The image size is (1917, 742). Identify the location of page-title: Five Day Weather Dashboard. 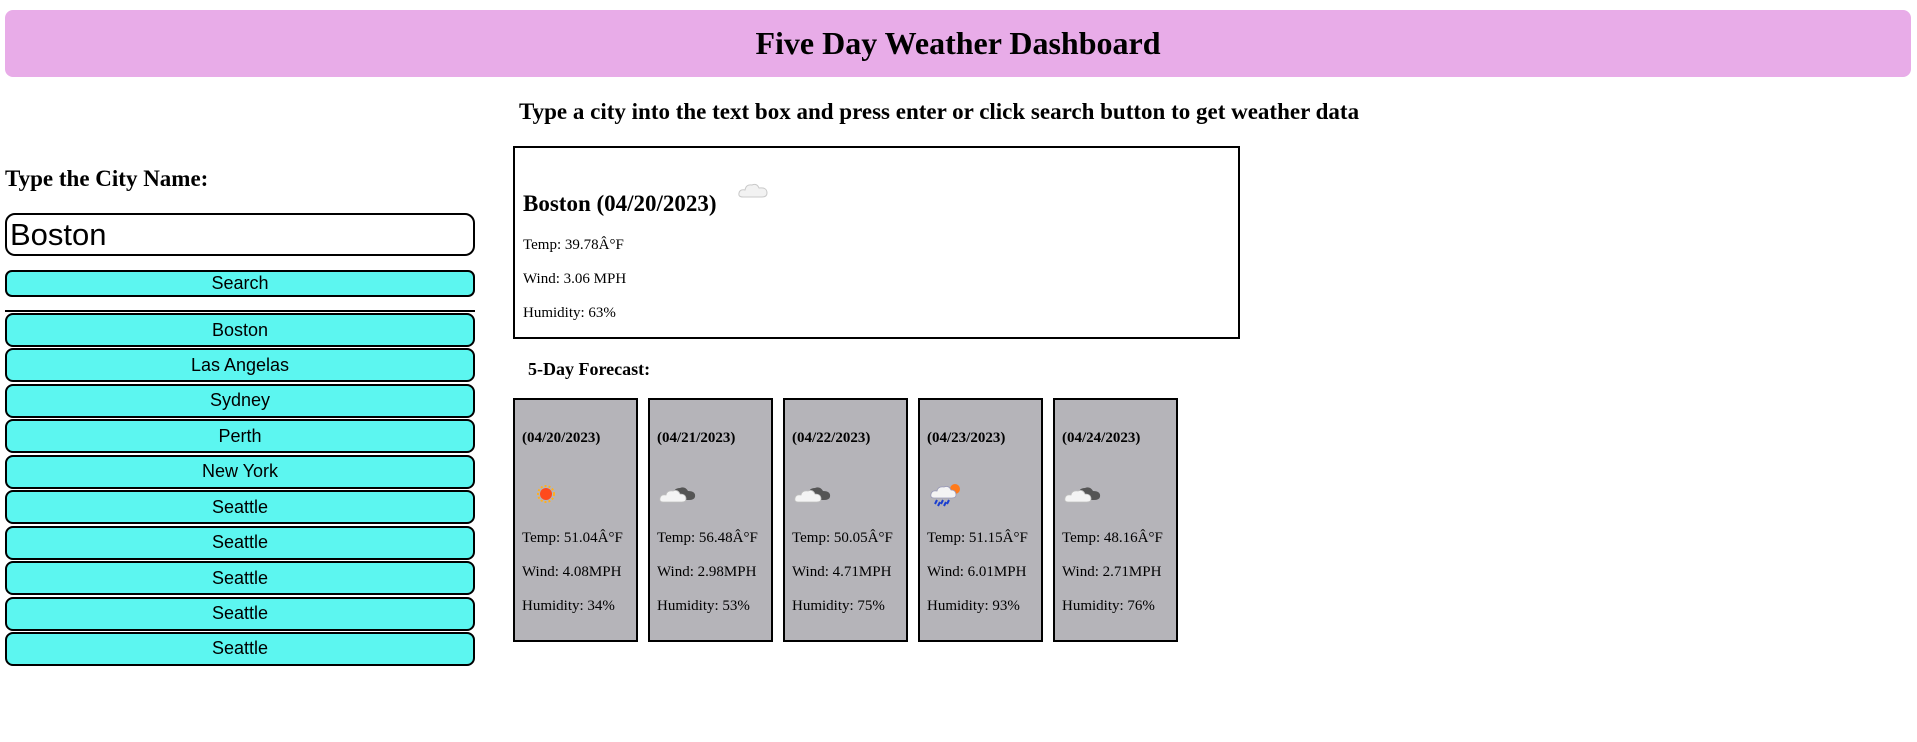
(958, 43).